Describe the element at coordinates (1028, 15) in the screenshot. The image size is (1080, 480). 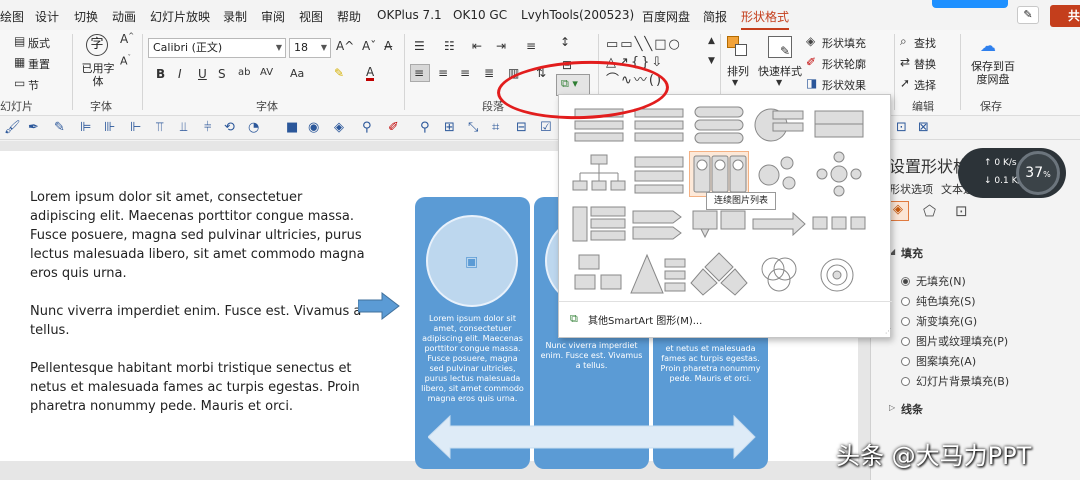
I see `comment-icon: ✎` at that location.